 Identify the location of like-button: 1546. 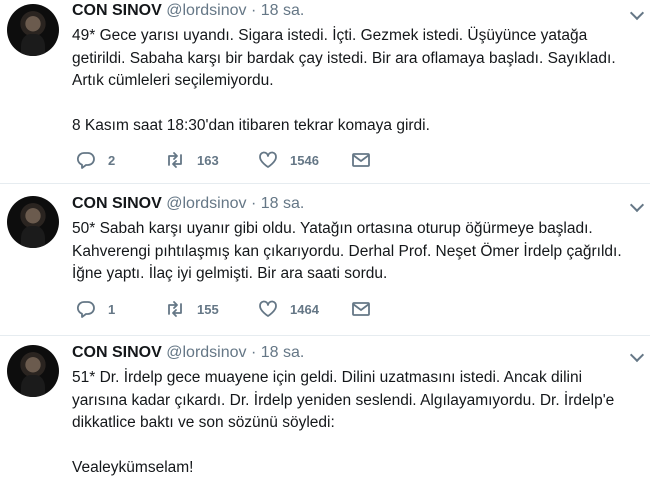
(288, 160).